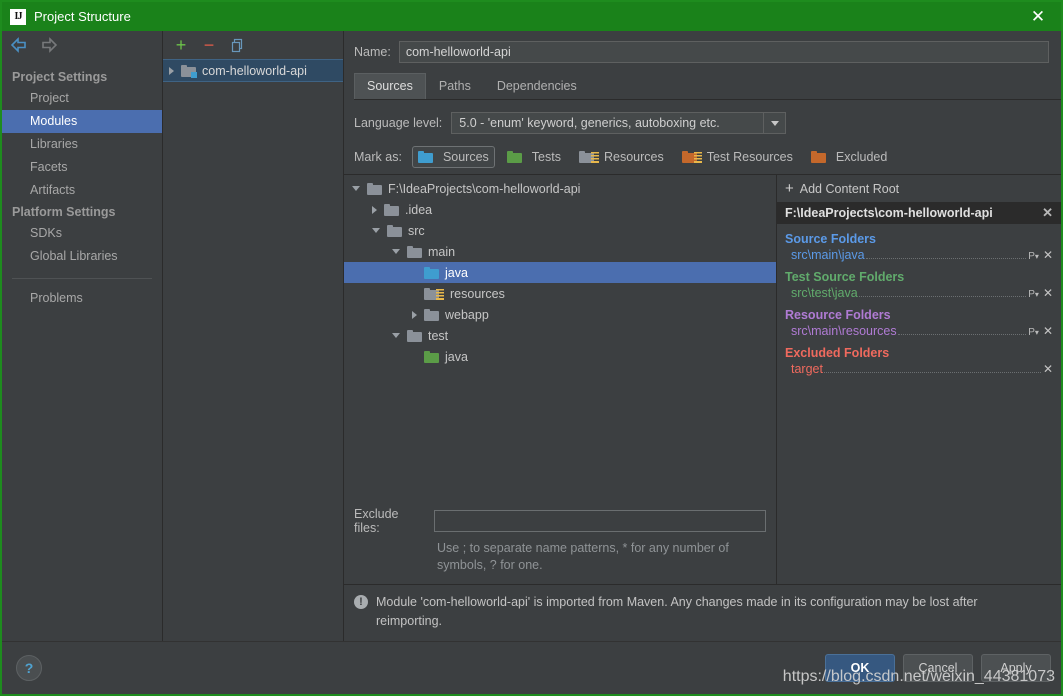 This screenshot has height=696, width=1063. I want to click on language-level-label: Language level:, so click(398, 123).